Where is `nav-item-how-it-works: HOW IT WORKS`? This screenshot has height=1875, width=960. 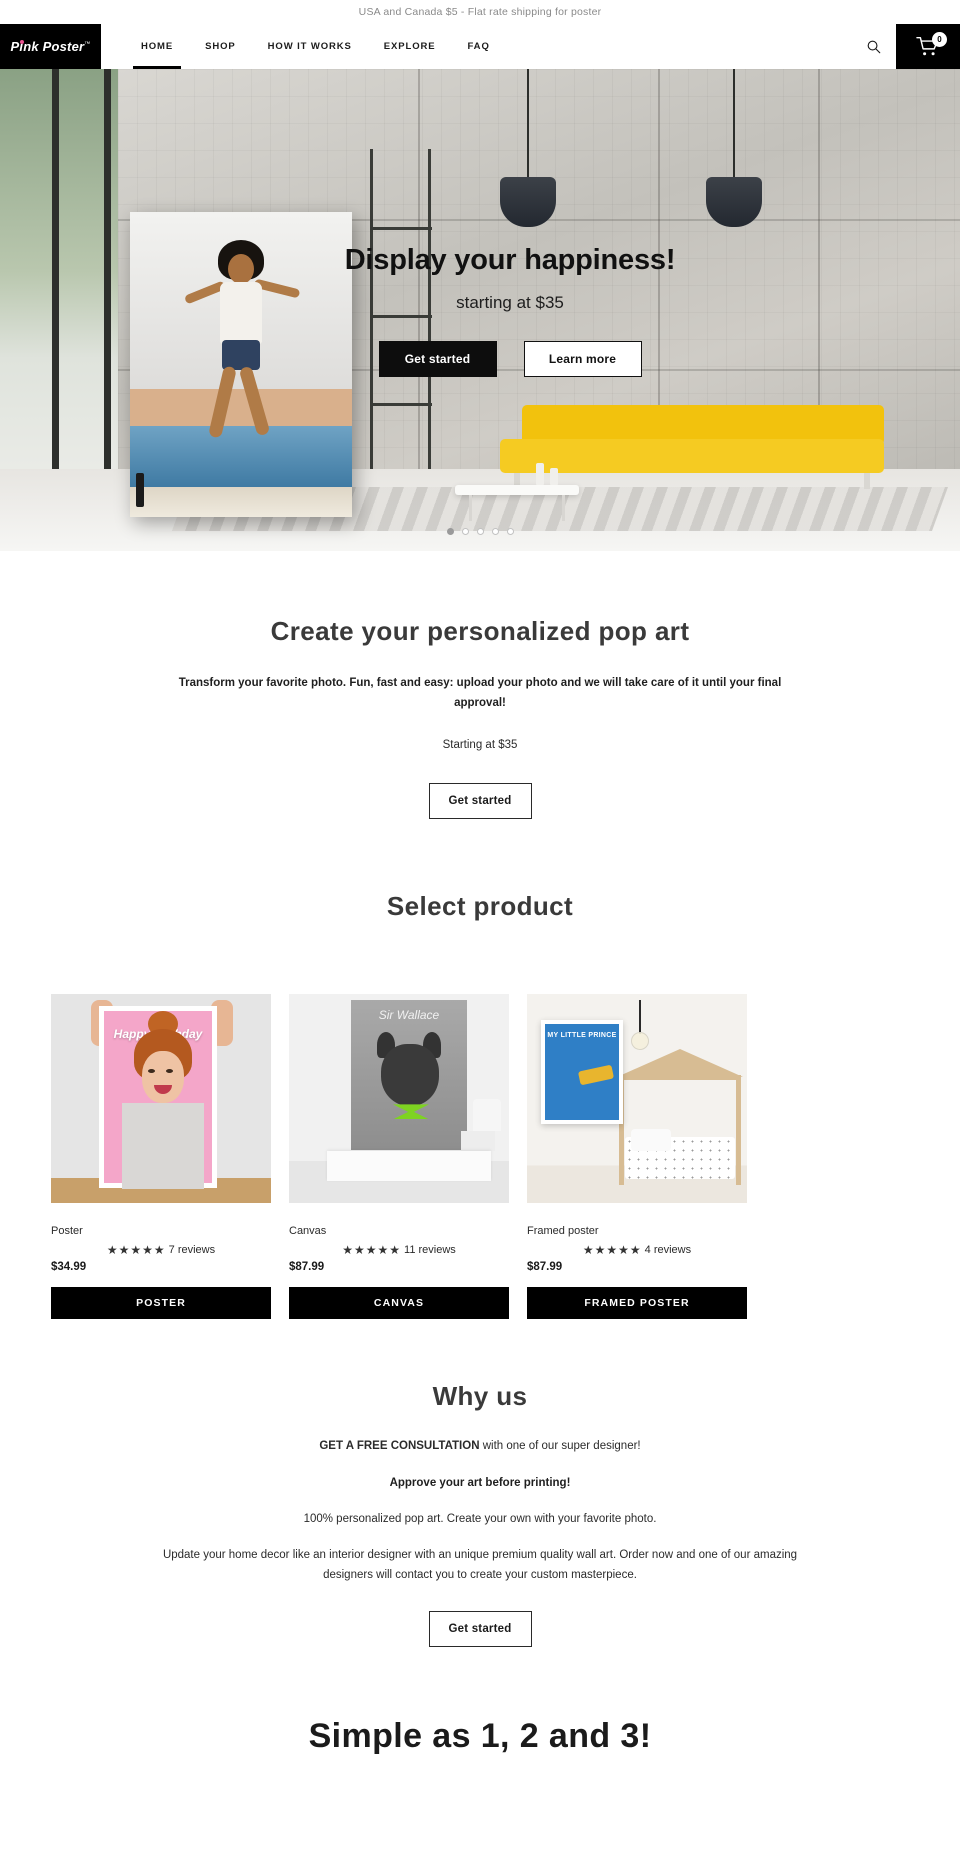 nav-item-how-it-works: HOW IT WORKS is located at coordinates (310, 46).